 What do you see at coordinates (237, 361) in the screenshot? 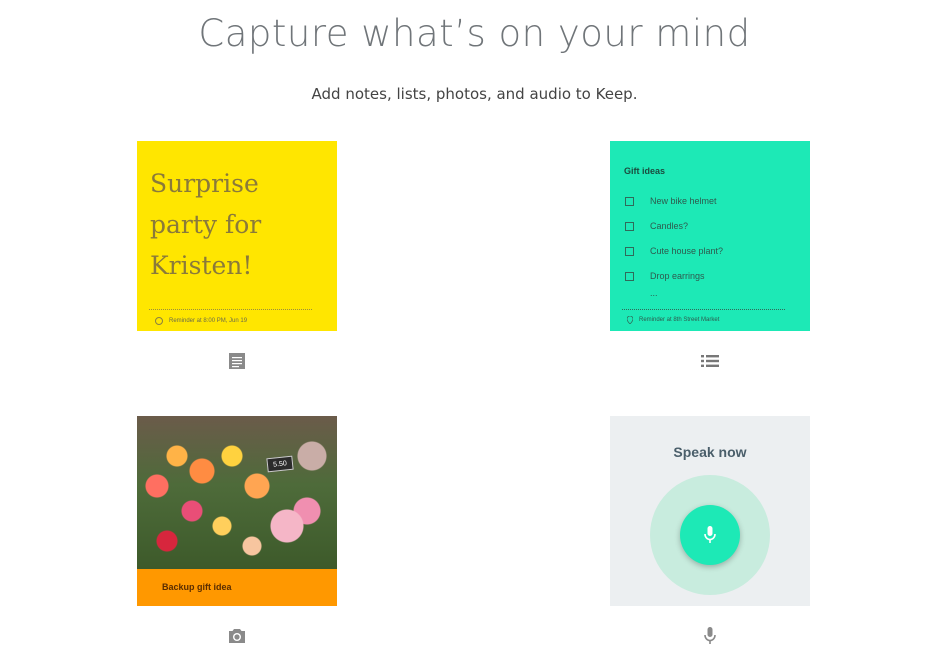
I see `text-note-icon` at bounding box center [237, 361].